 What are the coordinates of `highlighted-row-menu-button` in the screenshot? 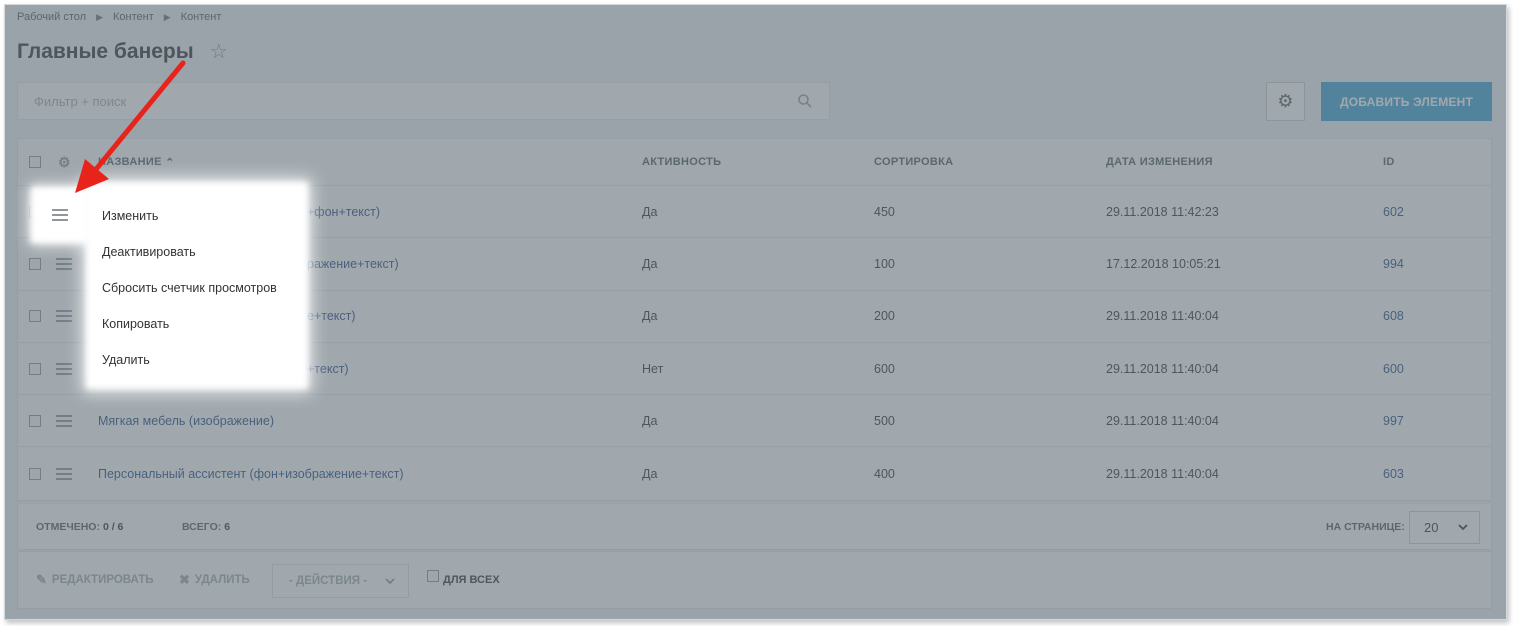 It's located at (60, 215).